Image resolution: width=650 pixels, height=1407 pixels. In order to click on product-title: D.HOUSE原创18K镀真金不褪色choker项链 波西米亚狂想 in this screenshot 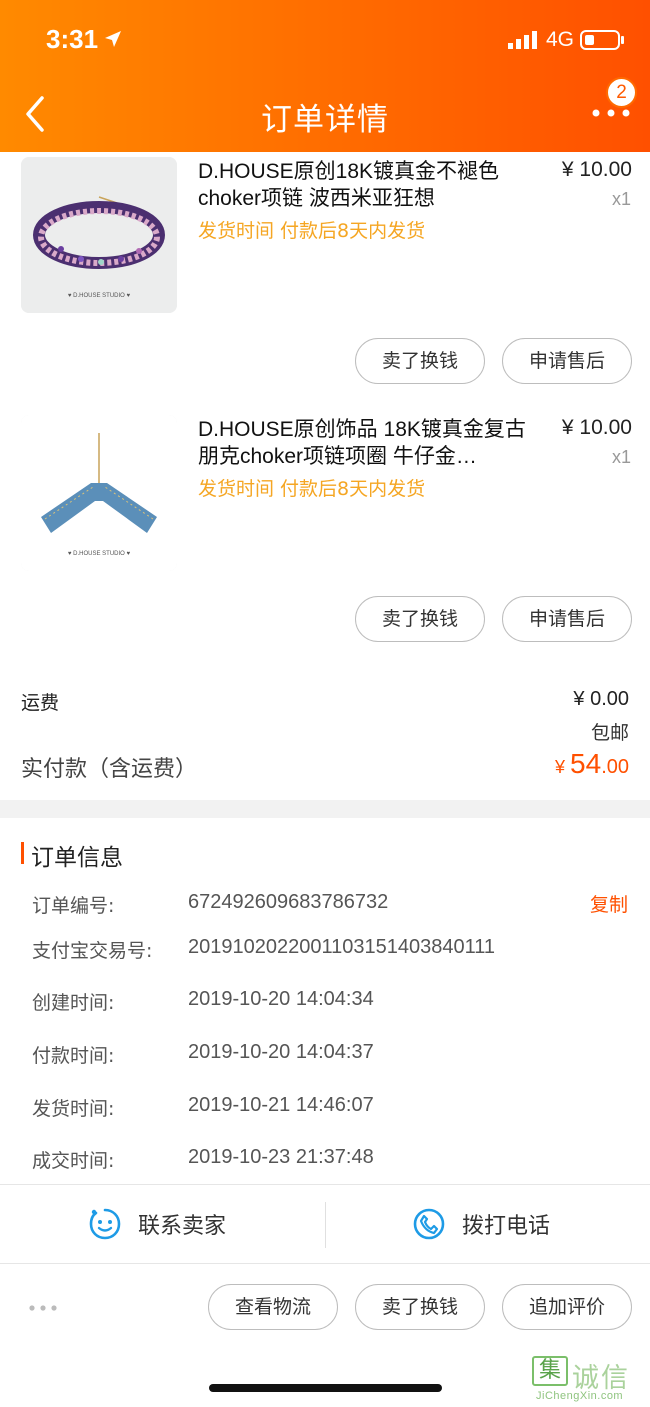, I will do `click(363, 185)`.